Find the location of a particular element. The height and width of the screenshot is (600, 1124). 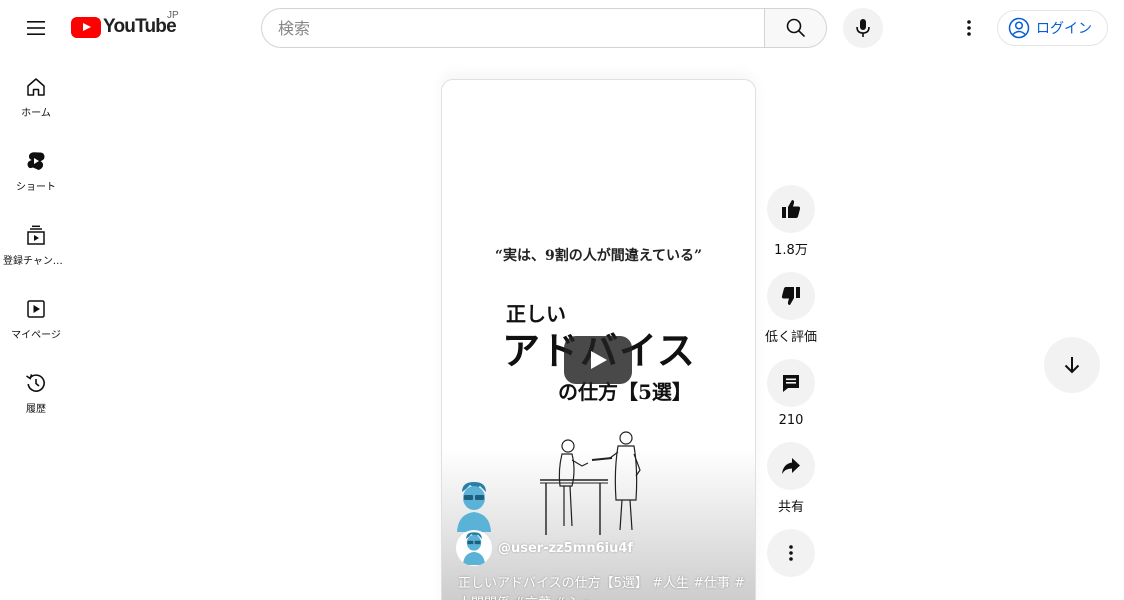

search-icon is located at coordinates (795, 27).